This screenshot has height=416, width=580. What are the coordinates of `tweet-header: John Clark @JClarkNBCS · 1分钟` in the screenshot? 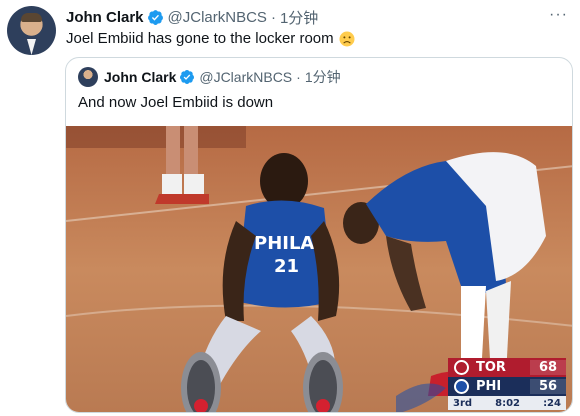 It's located at (192, 17).